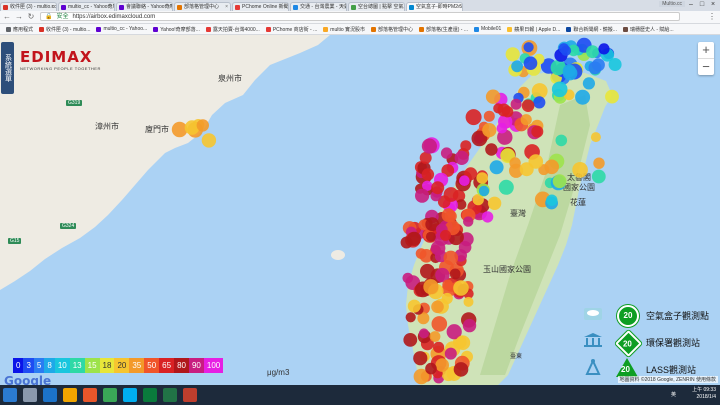  Describe the element at coordinates (19, 29) in the screenshot. I see `bookmark-item: 應用程式` at that location.